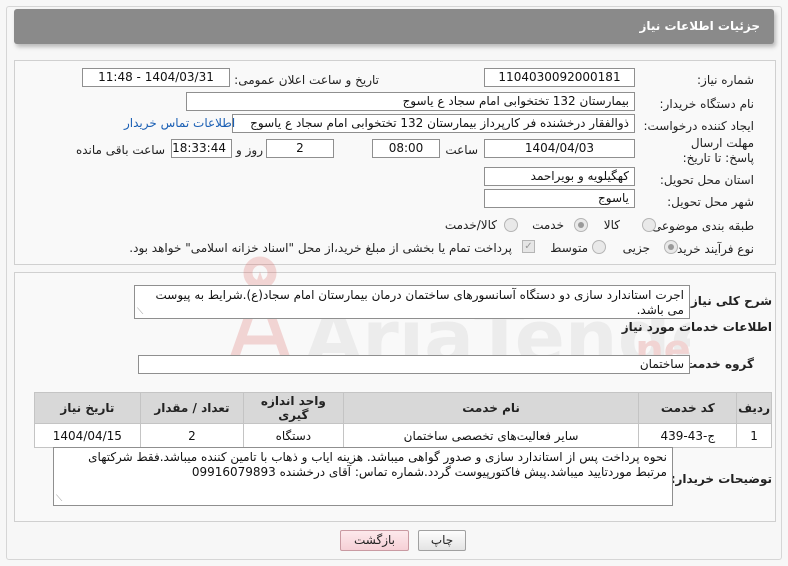  I want to click on province-field: کهگیلویه و بویراحمد, so click(559, 176).